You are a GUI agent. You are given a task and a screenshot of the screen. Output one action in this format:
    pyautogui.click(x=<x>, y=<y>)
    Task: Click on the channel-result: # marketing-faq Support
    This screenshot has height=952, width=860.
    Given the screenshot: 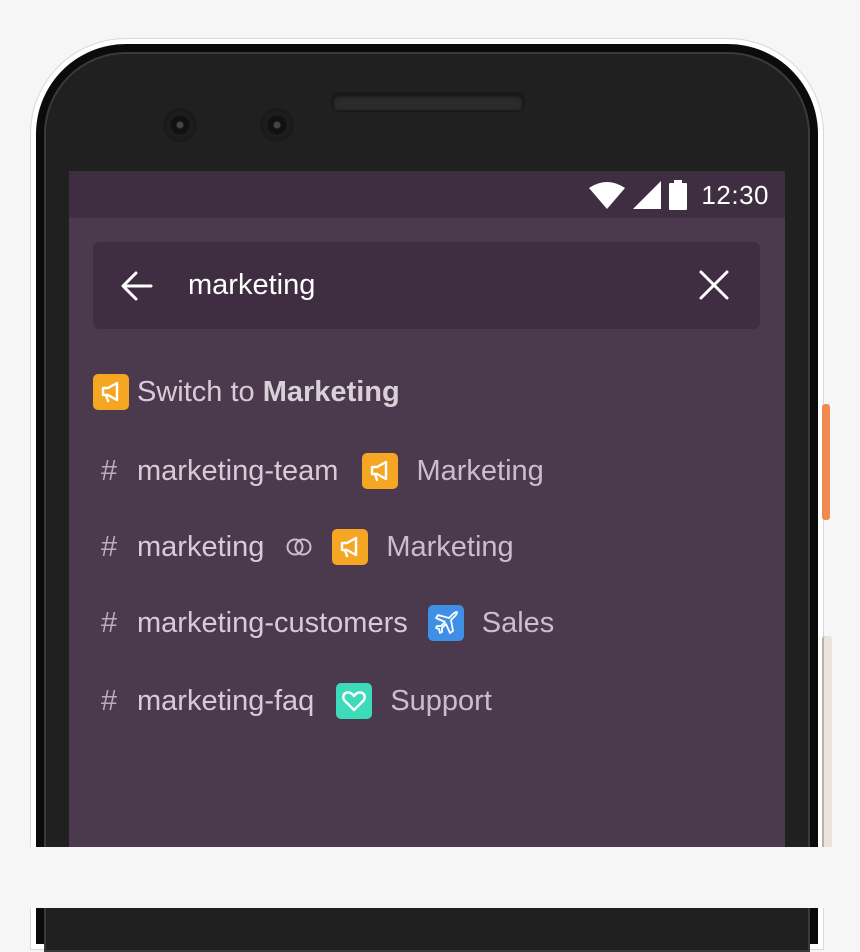 What is the action you would take?
    pyautogui.click(x=292, y=701)
    